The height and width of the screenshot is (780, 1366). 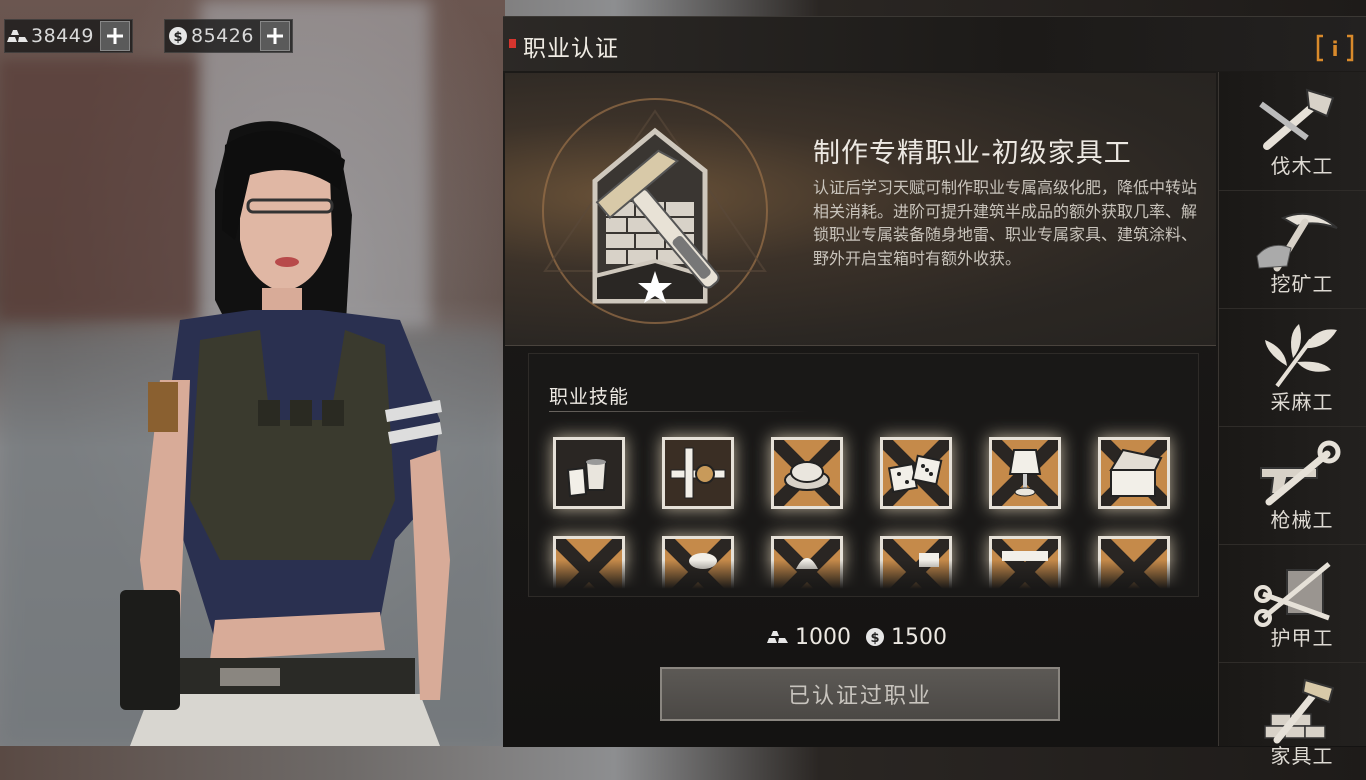 I want to click on add-silver-button, so click(x=274, y=36).